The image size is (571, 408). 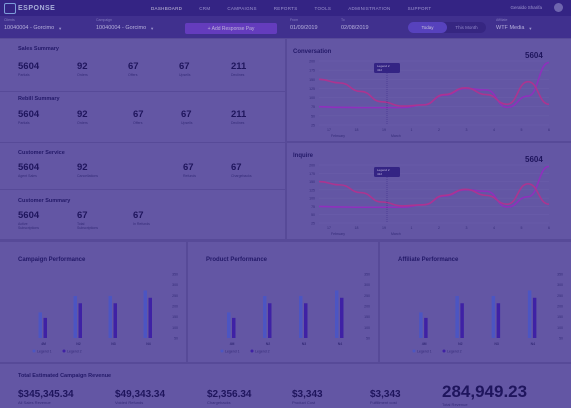 I want to click on campaign-label: Campaign, so click(x=104, y=20).